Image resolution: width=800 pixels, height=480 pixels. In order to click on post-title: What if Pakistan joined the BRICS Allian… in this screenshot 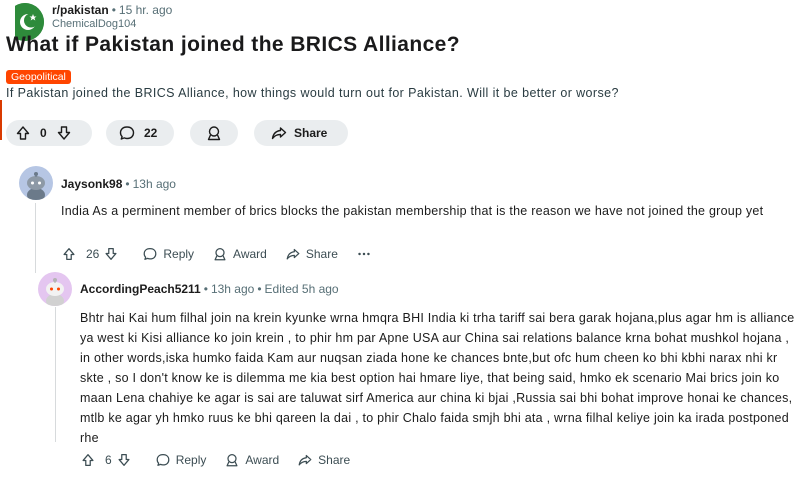, I will do `click(233, 45)`.